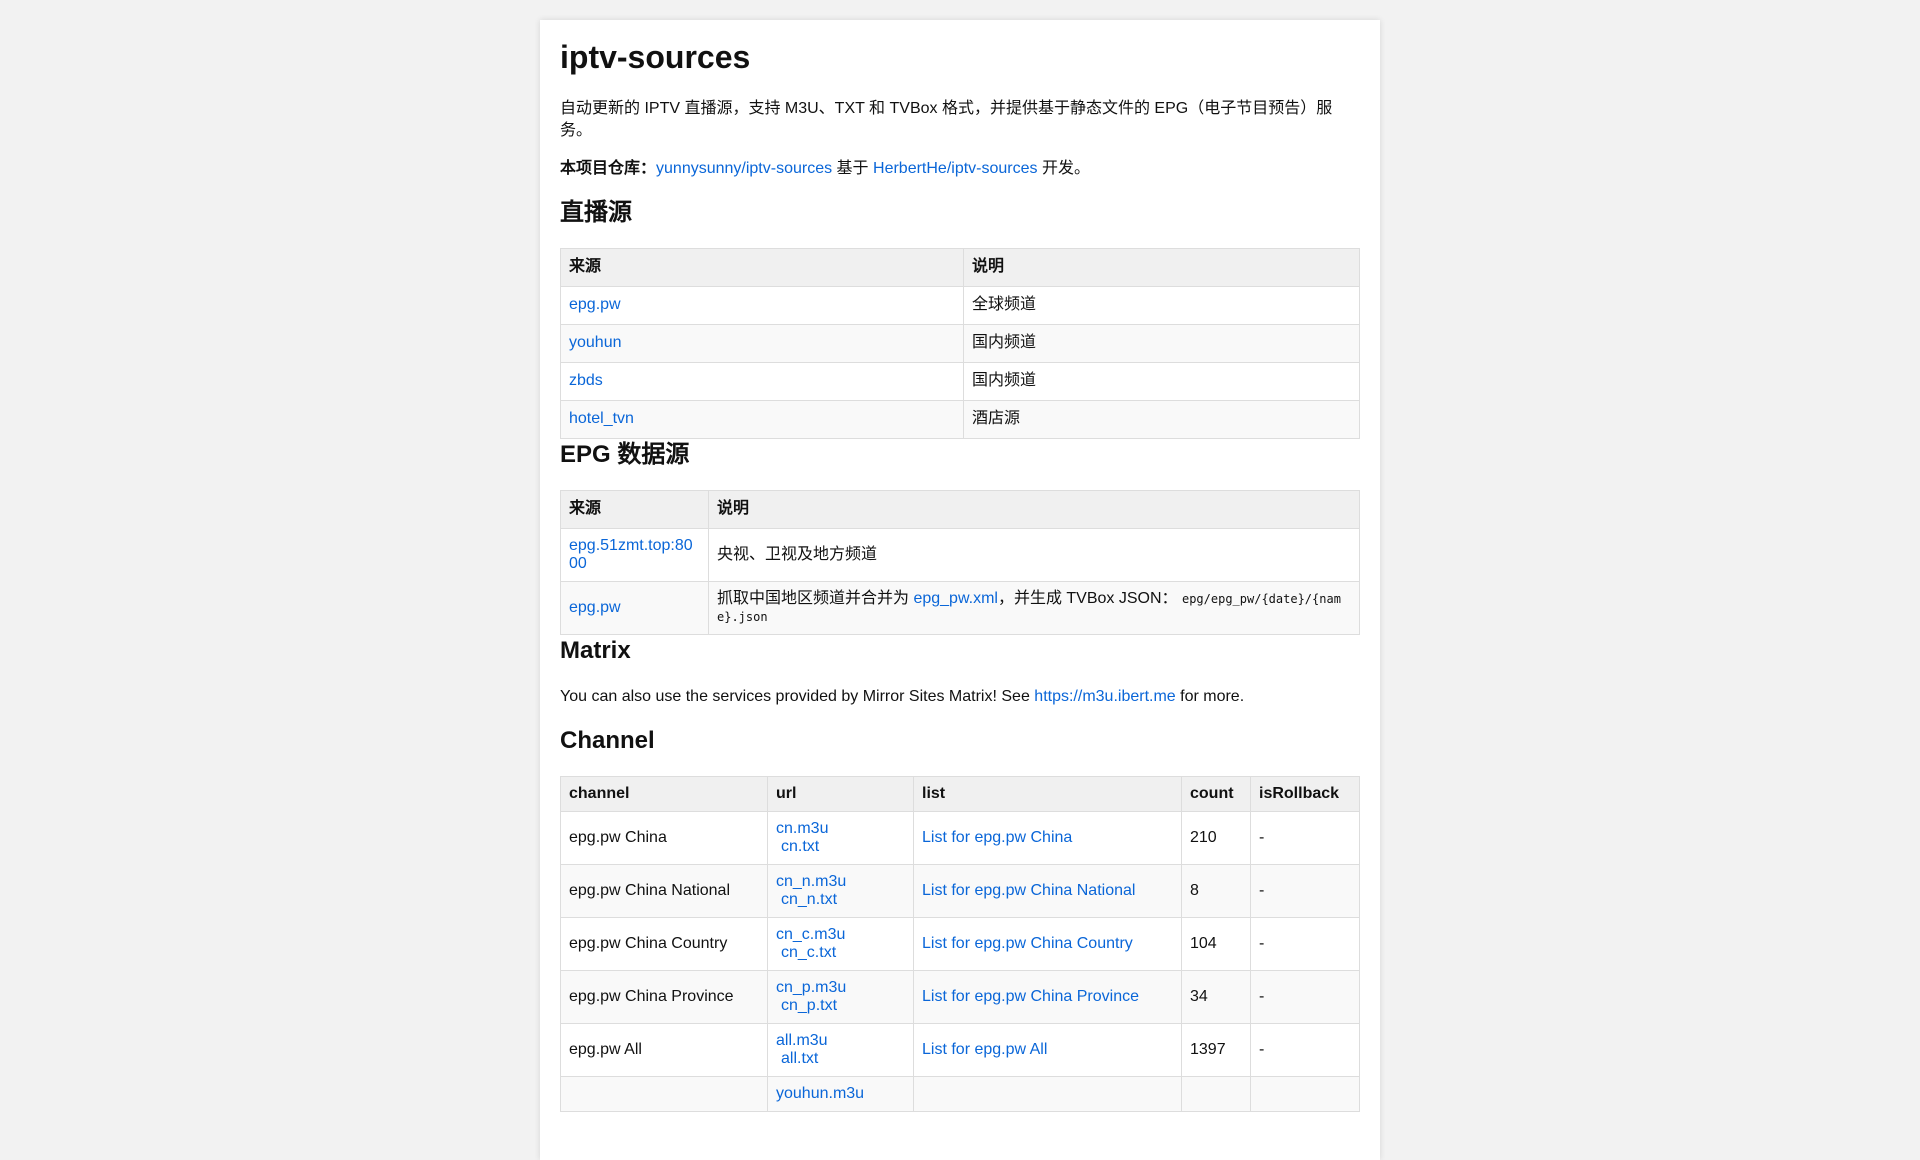 The height and width of the screenshot is (1160, 1920). Describe the element at coordinates (960, 305) in the screenshot. I see `table-row: epg.pw 全球频道` at that location.